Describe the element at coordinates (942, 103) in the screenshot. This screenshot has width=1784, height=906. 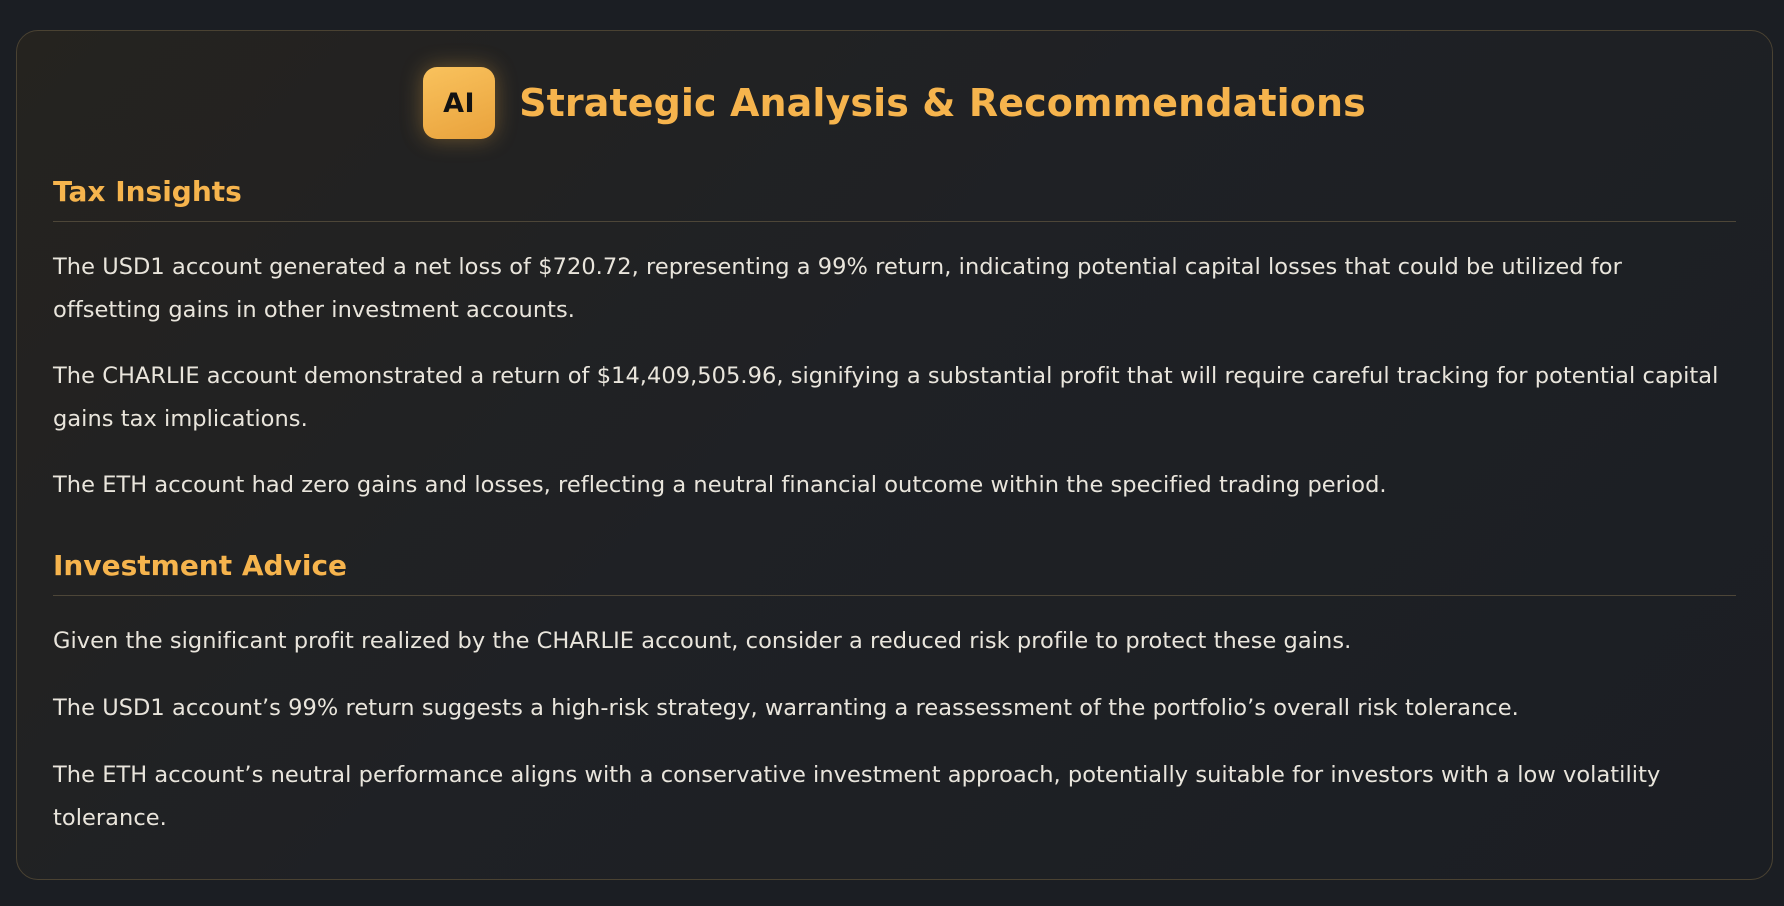
I see `page-title: Strategic Analysis & Recommendations` at that location.